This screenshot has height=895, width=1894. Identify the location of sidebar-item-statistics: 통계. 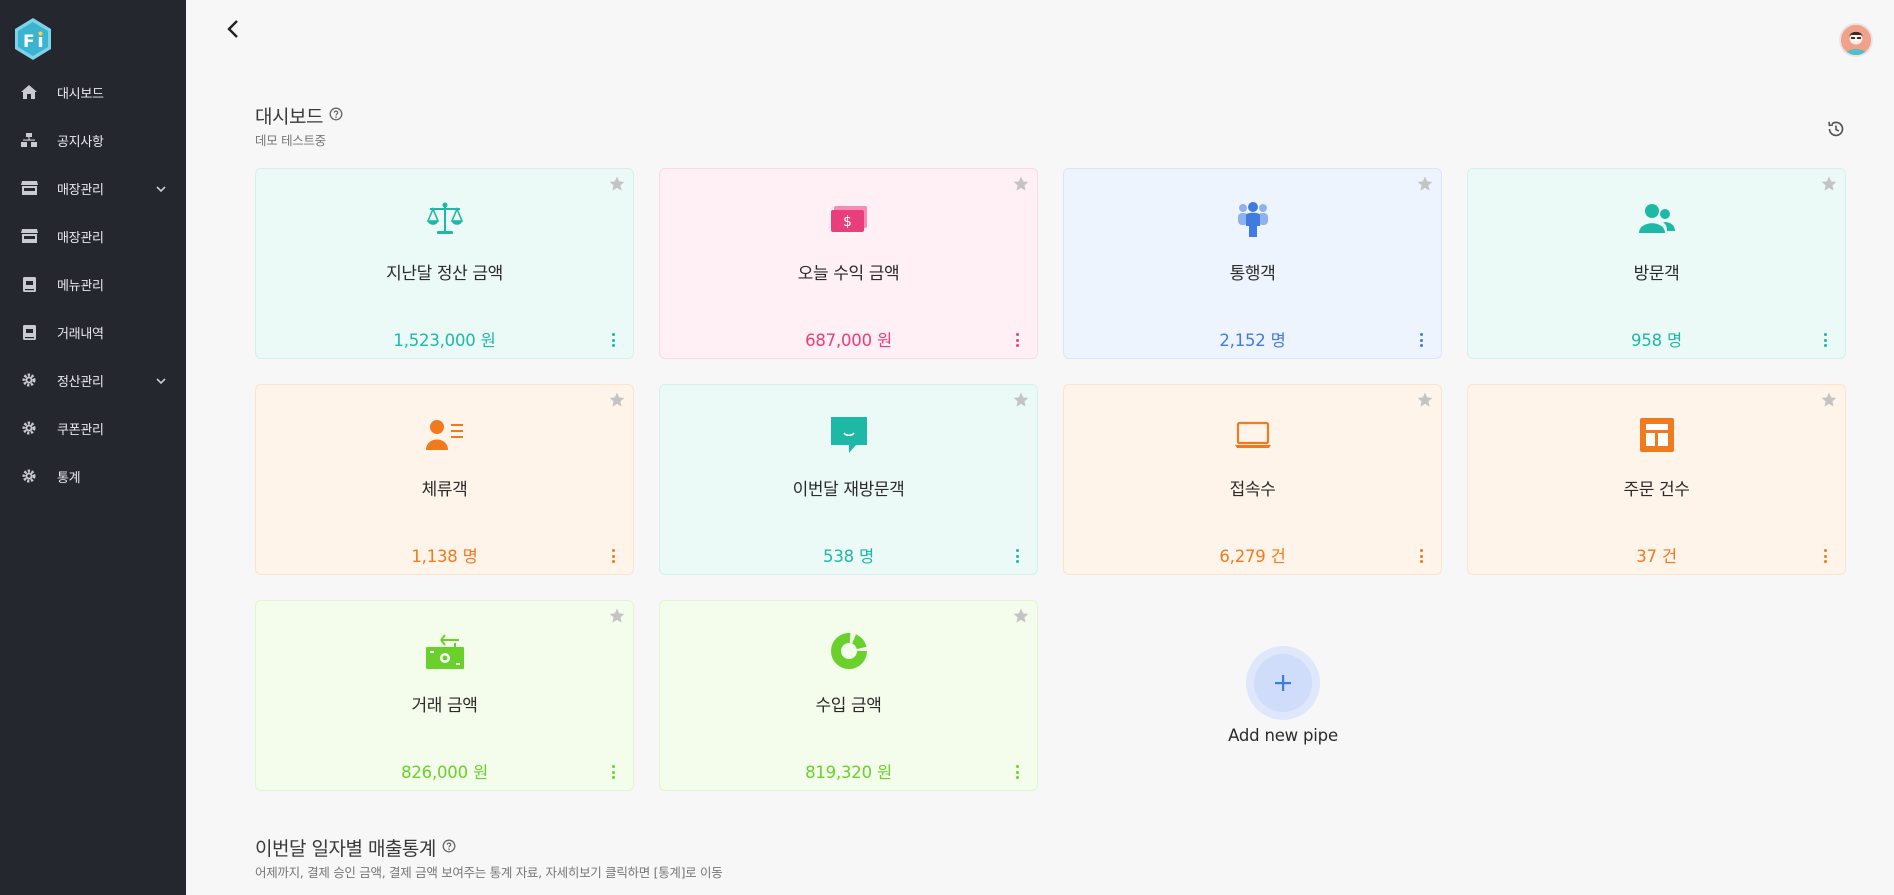
(93, 476).